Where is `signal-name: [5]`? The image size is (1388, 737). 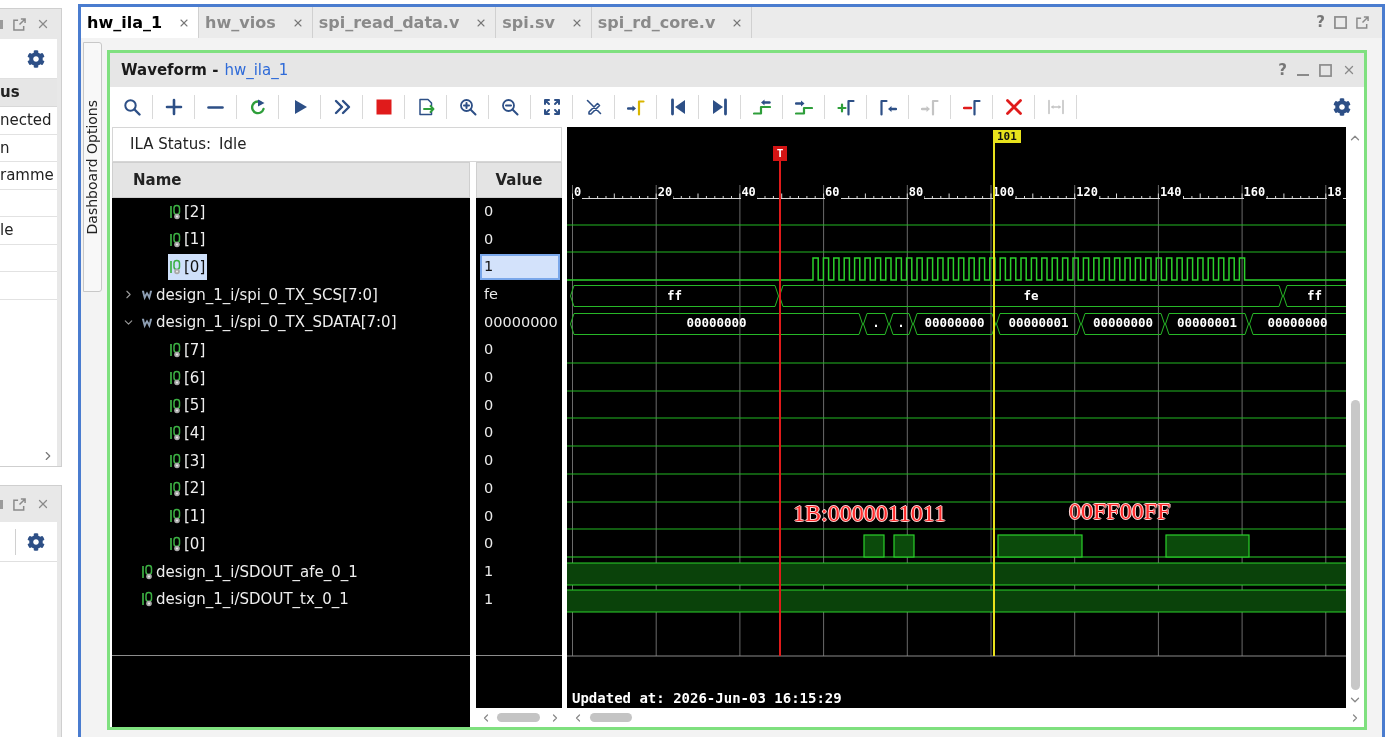
signal-name: [5] is located at coordinates (196, 405).